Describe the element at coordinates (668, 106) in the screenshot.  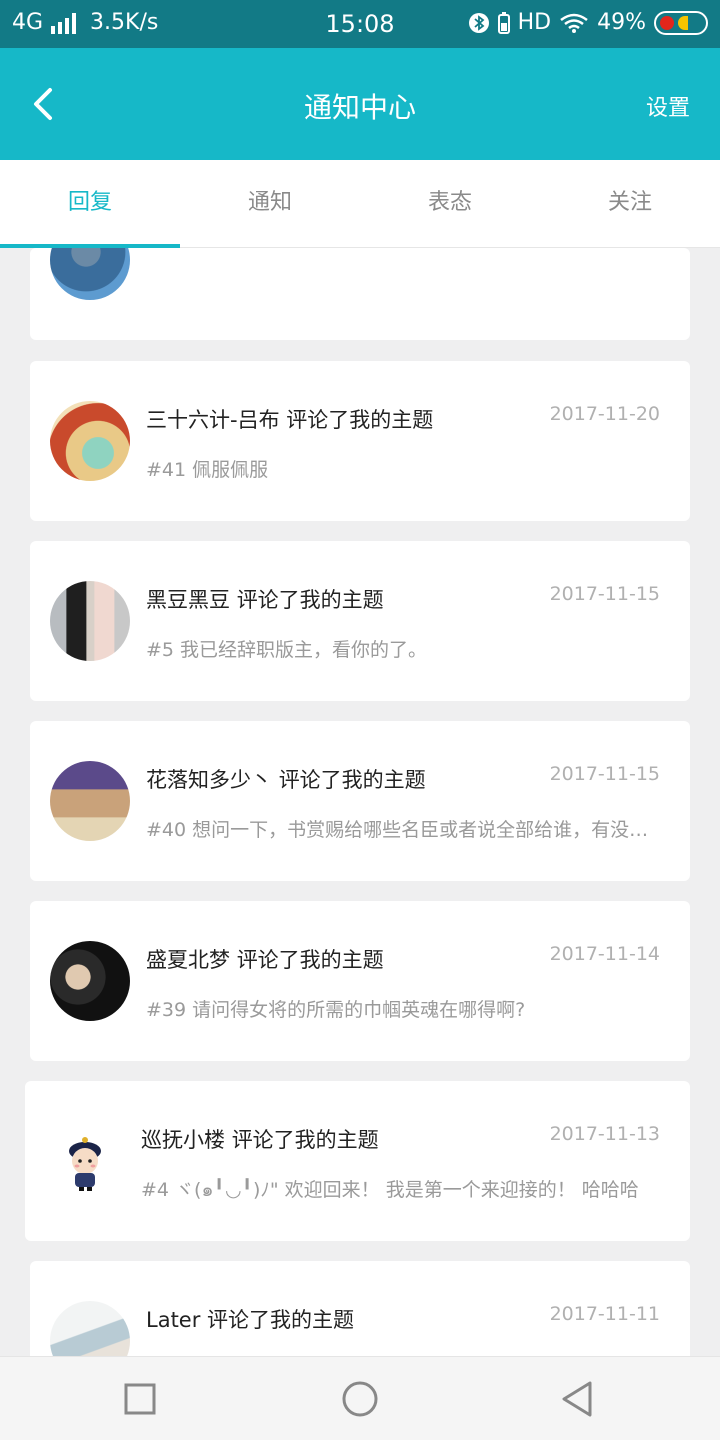
I see `settings-button: 设置` at that location.